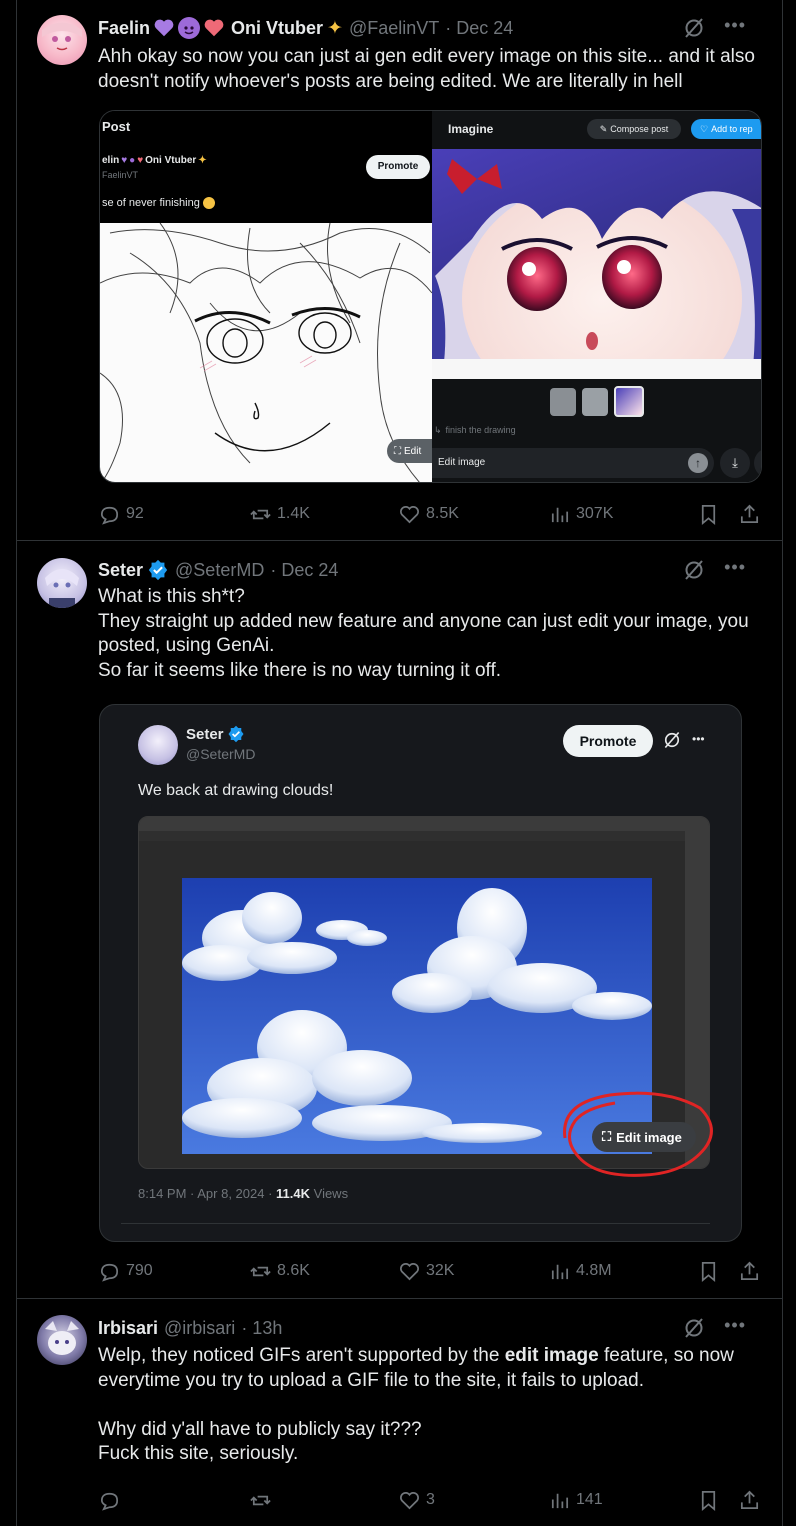  What do you see at coordinates (573, 463) in the screenshot?
I see `edit-image-input: Edit image ↑` at bounding box center [573, 463].